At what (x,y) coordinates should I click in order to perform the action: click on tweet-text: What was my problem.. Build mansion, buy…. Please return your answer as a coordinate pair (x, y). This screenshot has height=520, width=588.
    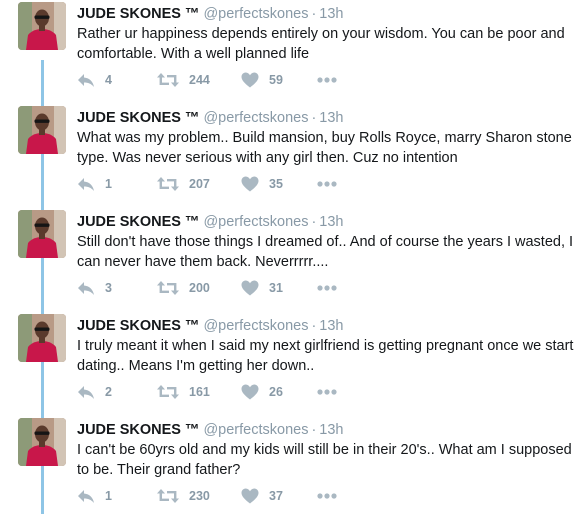
    Looking at the image, I should click on (324, 148).